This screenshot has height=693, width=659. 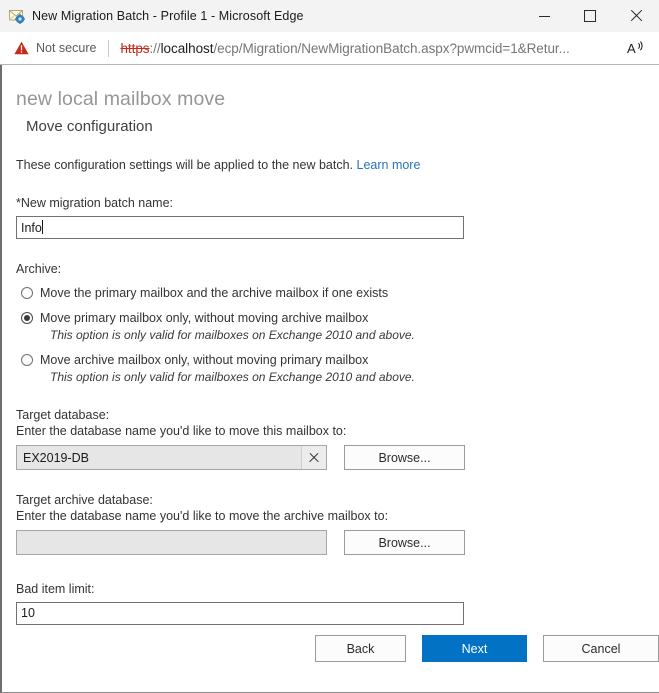 I want to click on bad-item-limit-input: 10, so click(x=240, y=613).